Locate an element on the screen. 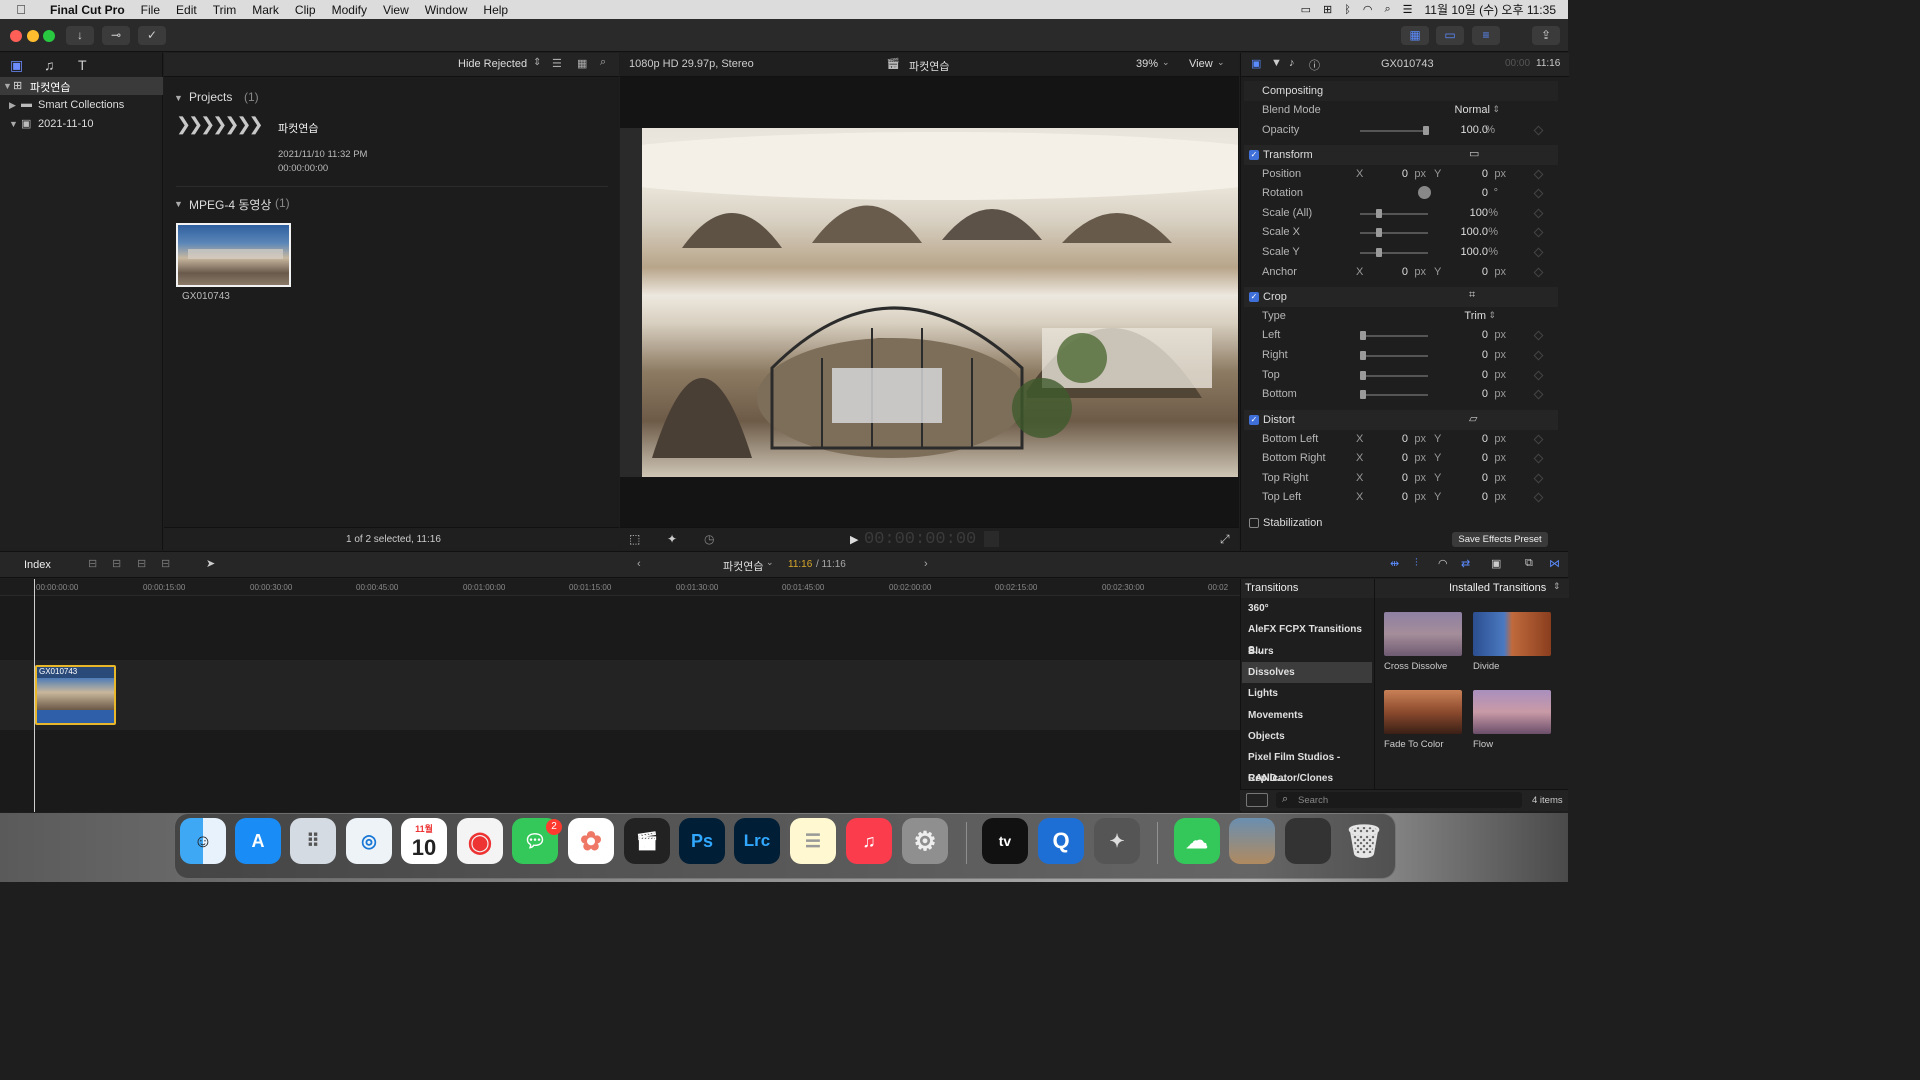  stabilization-checkbox is located at coordinates (1254, 523).